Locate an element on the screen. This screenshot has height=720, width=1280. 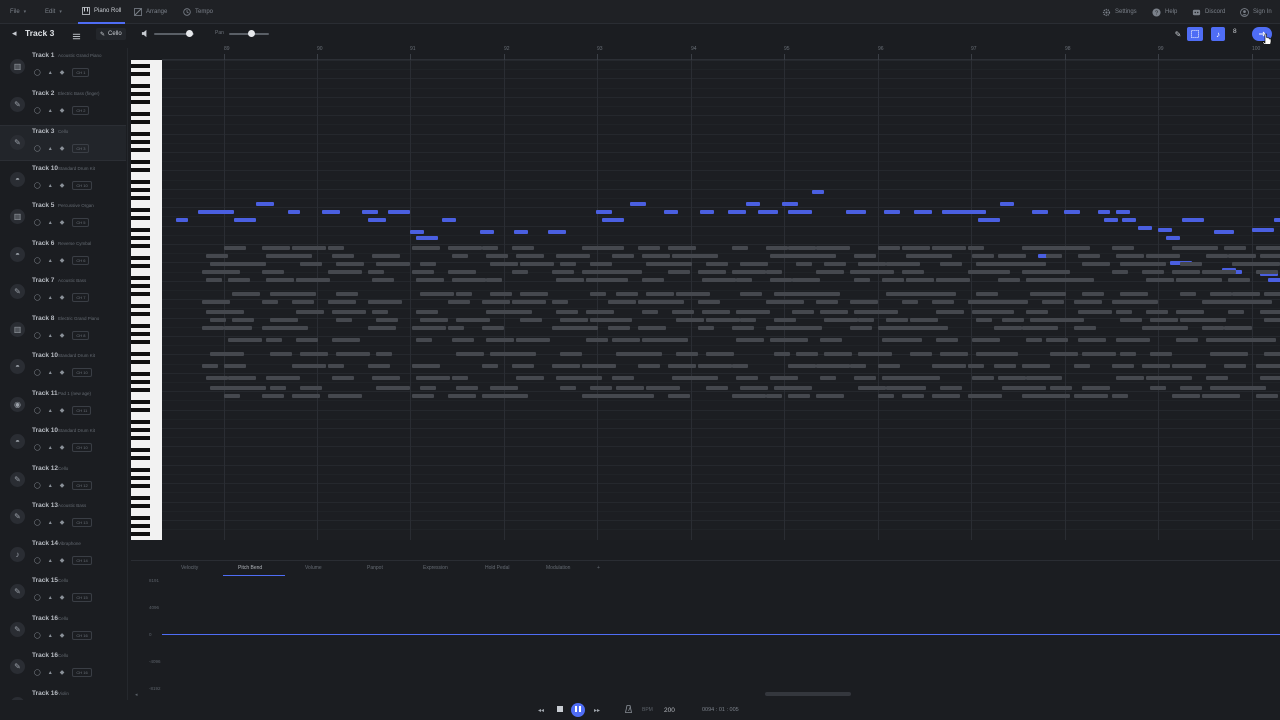
channel-badge: CH 2 is located at coordinates (81, 110).